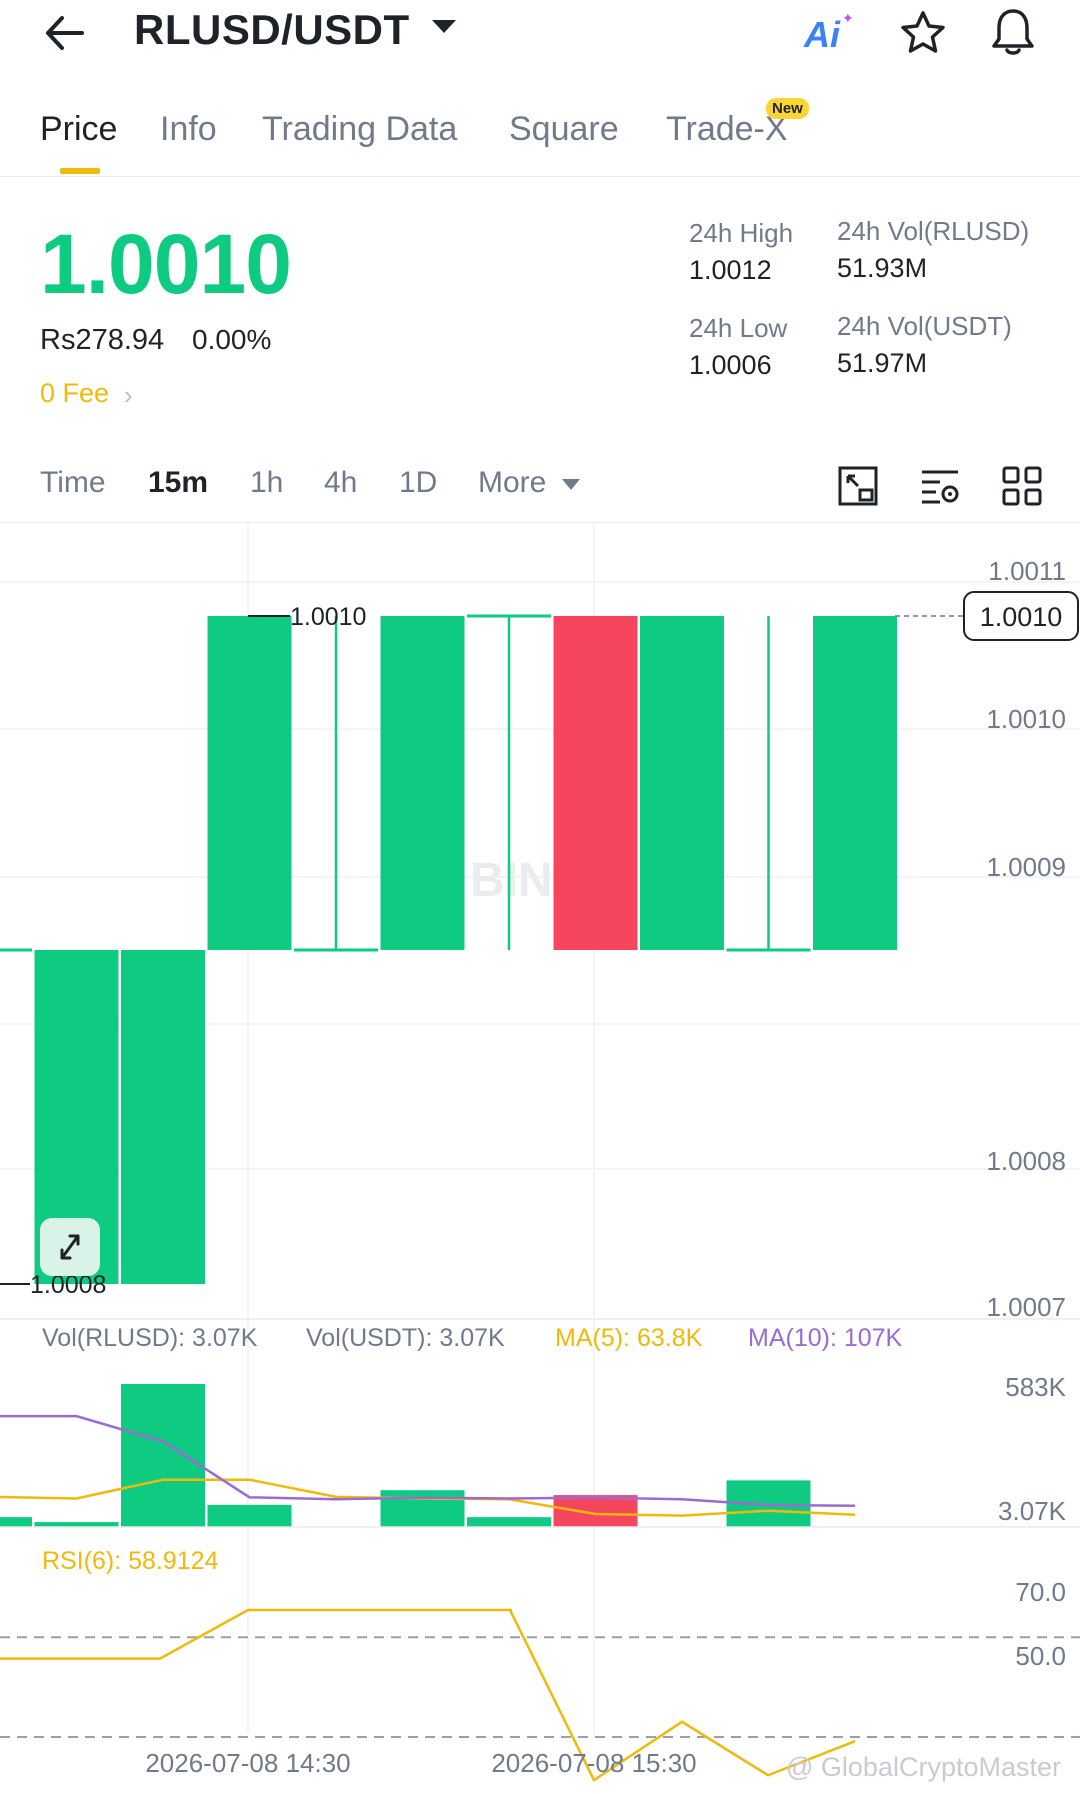  I want to click on price-axis-label: 1.0007, so click(1026, 1307).